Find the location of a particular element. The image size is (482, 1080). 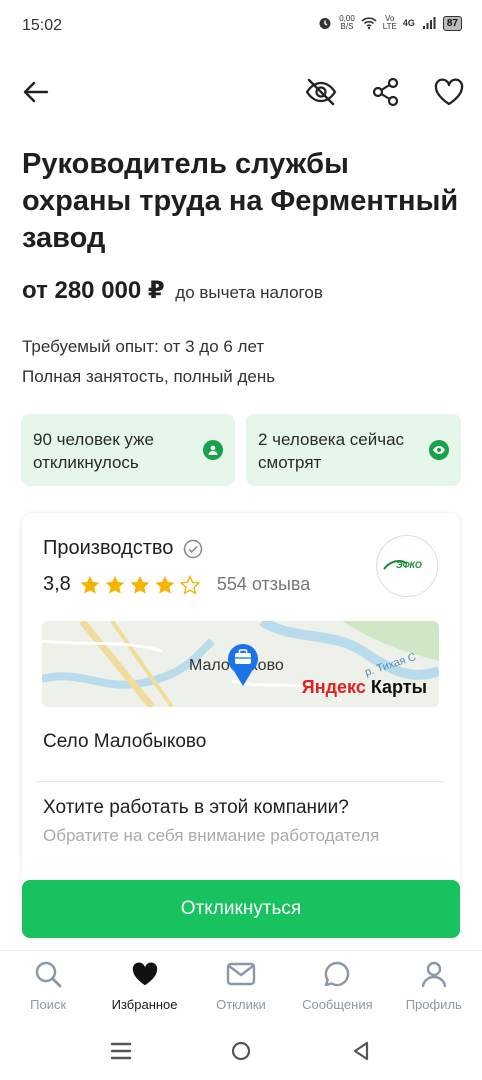

signal-icon is located at coordinates (429, 23).